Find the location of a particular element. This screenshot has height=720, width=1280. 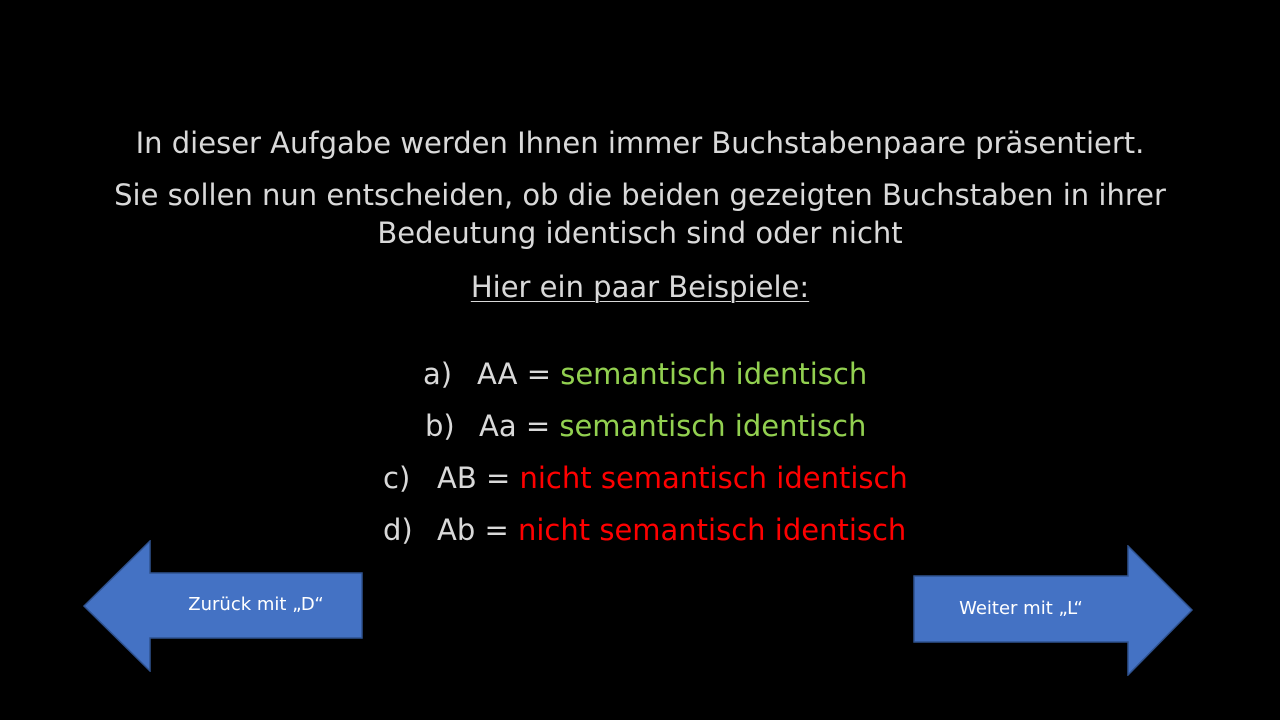

example-d: d) Ab = nicht semantisch identisch is located at coordinates (644, 530).